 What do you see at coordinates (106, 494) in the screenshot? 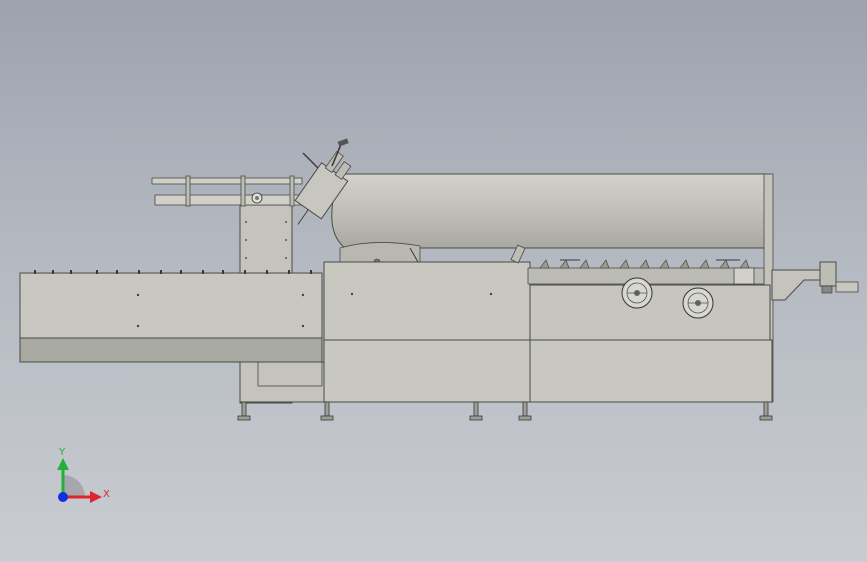
I see `x-axis-label: X` at bounding box center [106, 494].